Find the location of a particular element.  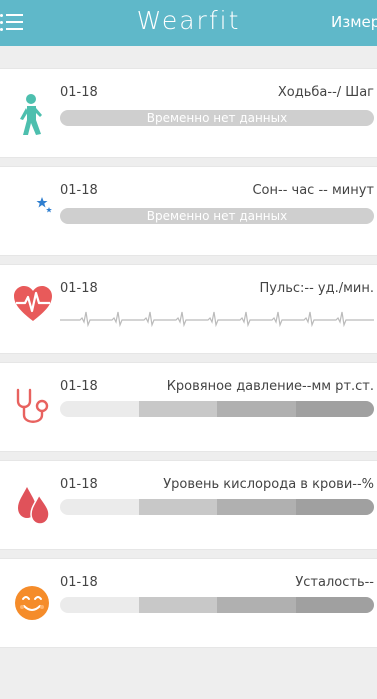

walking-person-icon is located at coordinates (30, 117).